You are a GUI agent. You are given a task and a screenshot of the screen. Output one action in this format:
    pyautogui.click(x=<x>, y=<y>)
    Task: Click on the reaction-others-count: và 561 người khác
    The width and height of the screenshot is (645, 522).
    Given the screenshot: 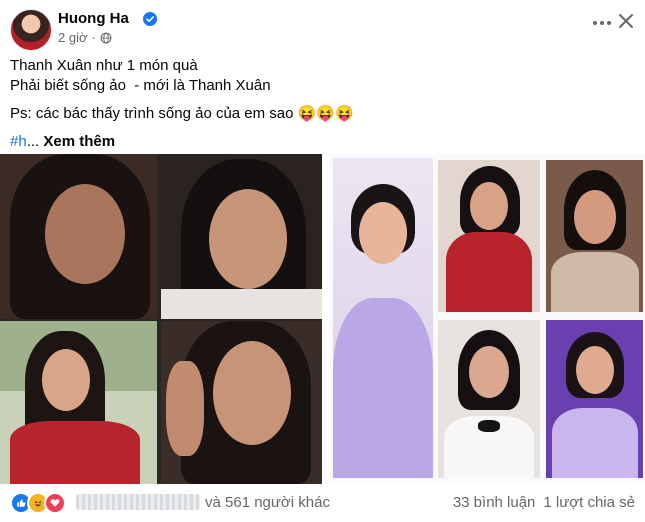 What is the action you would take?
    pyautogui.click(x=267, y=502)
    